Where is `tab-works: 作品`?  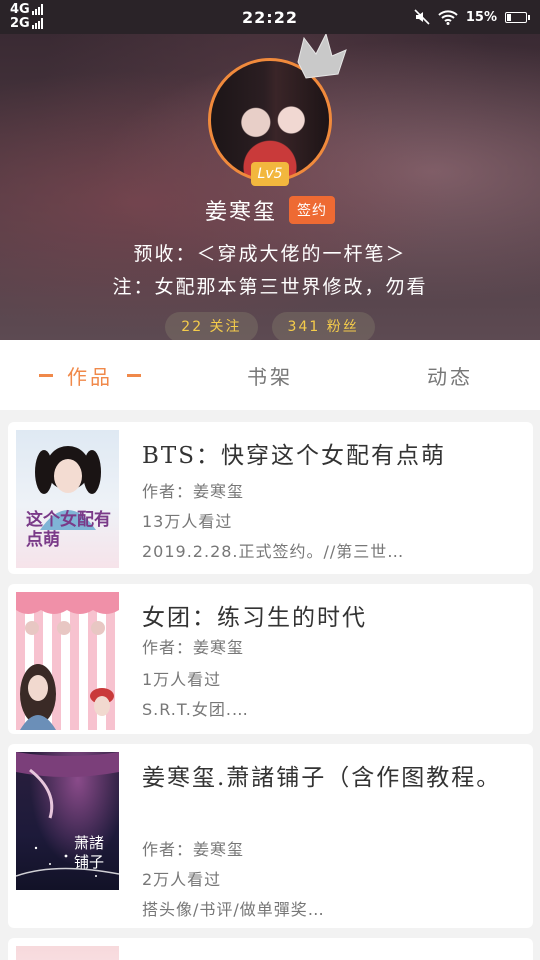
tab-works: 作品 is located at coordinates (90, 375).